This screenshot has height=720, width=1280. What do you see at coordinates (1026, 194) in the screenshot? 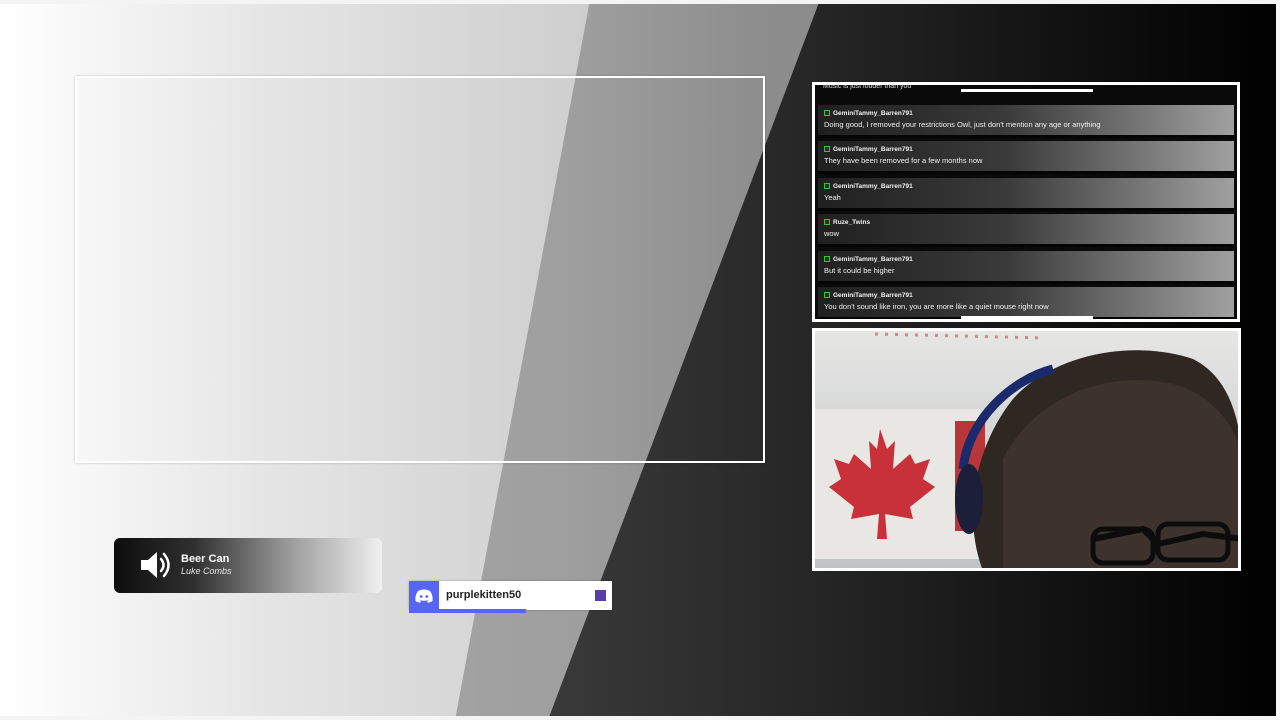
I see `chat-message: GeminiTammy_Barren791 Yeah` at bounding box center [1026, 194].